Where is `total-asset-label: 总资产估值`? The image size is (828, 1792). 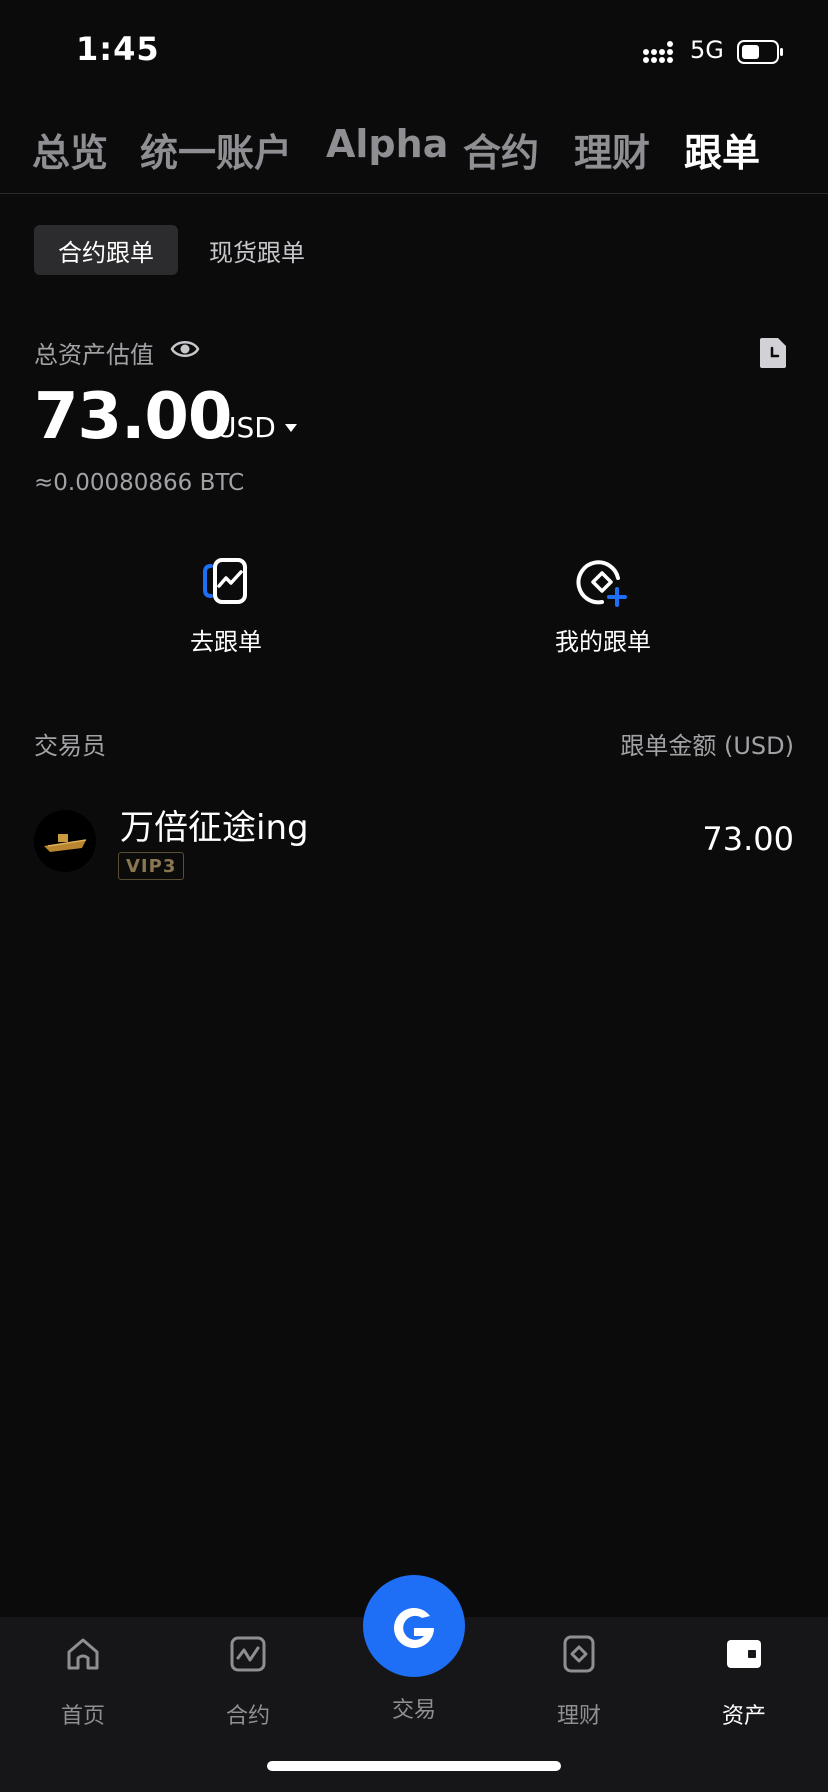 total-asset-label: 总资产估值 is located at coordinates (94, 355).